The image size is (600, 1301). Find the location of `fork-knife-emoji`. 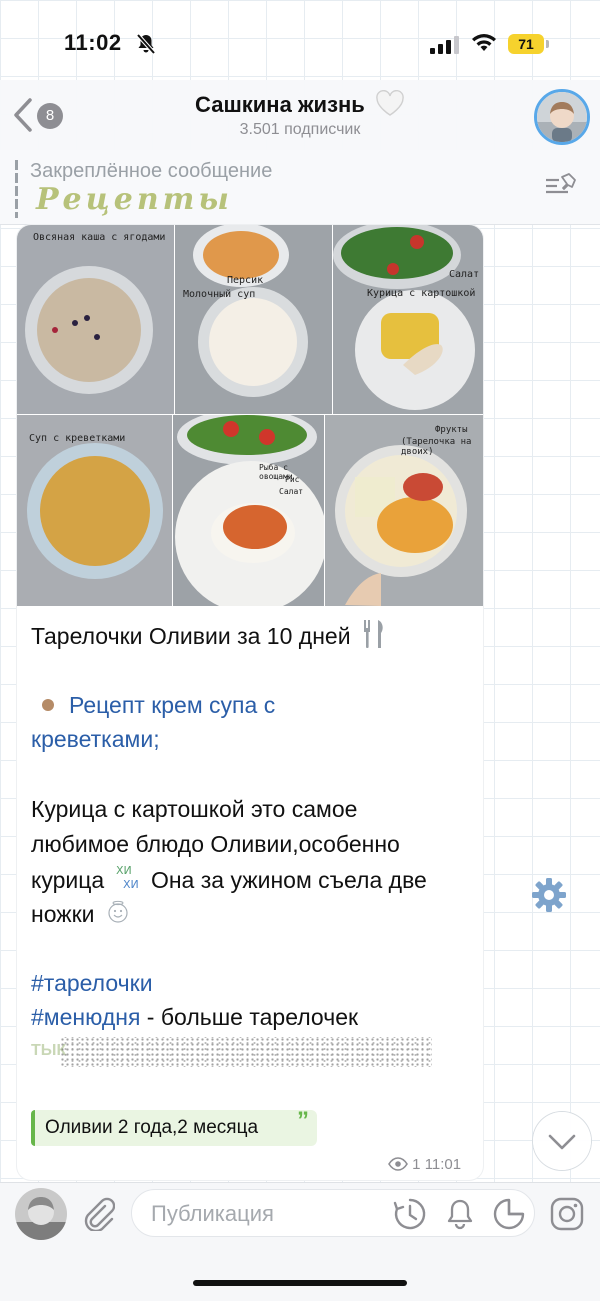

fork-knife-emoji is located at coordinates (373, 634).